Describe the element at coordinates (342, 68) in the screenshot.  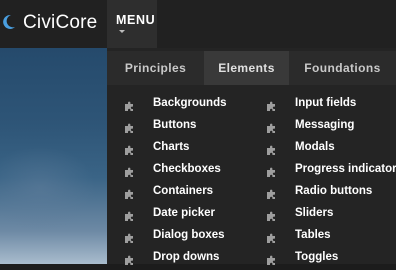
I see `tab-foundations: Foundations` at that location.